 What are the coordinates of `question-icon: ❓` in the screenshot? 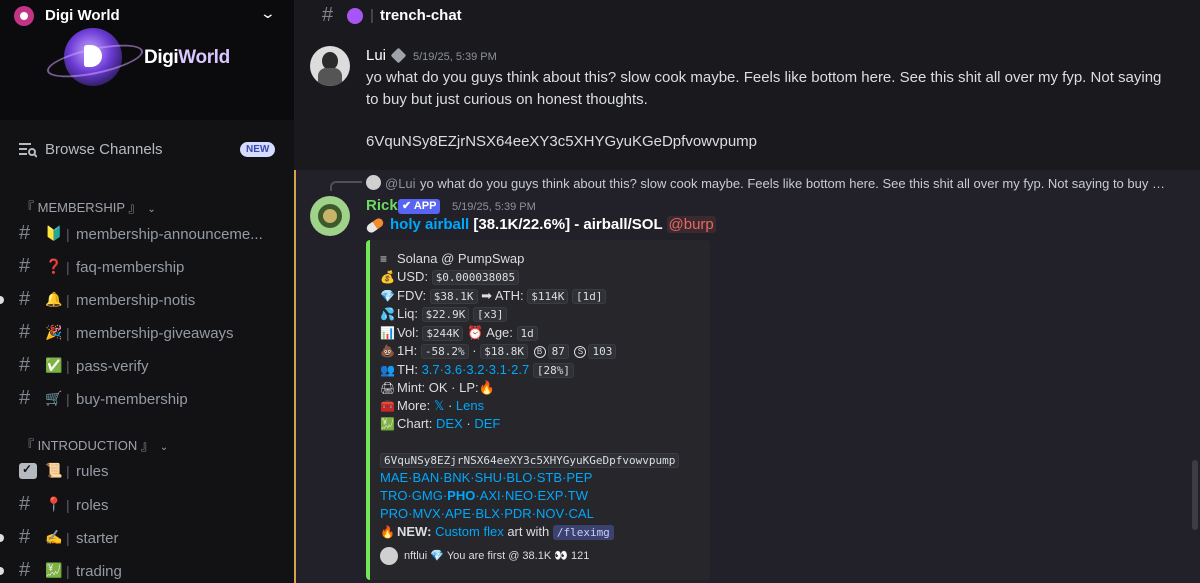 It's located at (54, 266).